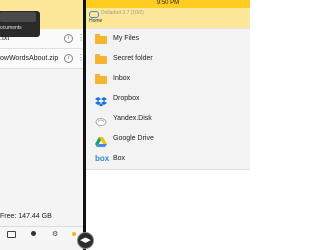 Image resolution: width=320 pixels, height=250 pixels. Describe the element at coordinates (84, 125) in the screenshot. I see `split-divider` at that location.